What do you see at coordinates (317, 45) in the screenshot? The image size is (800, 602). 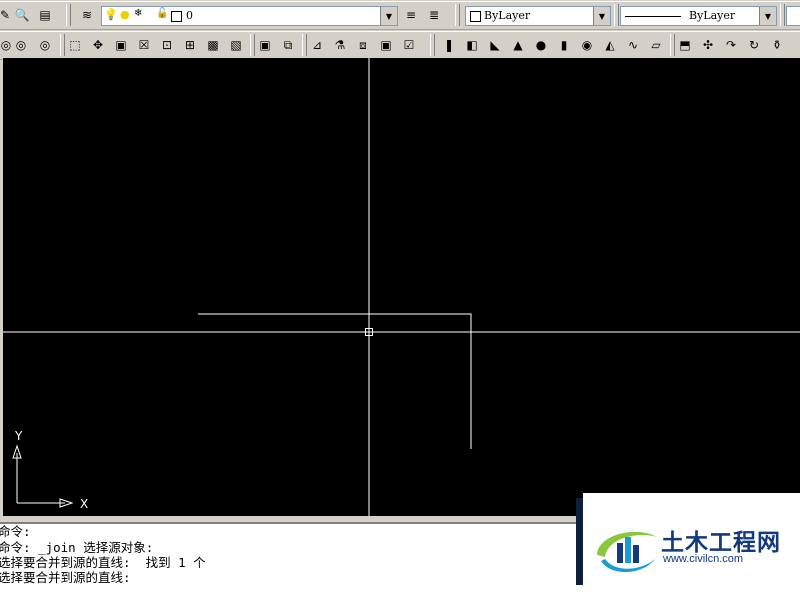 I see `slice-icon: ⊿` at bounding box center [317, 45].